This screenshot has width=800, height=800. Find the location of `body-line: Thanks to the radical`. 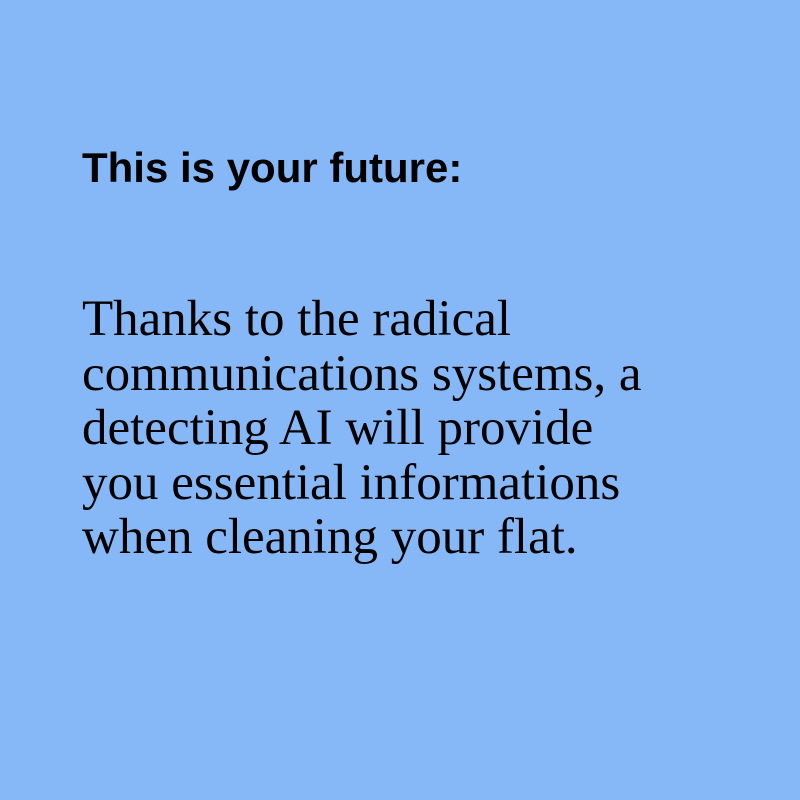

body-line: Thanks to the radical is located at coordinates (297, 319).